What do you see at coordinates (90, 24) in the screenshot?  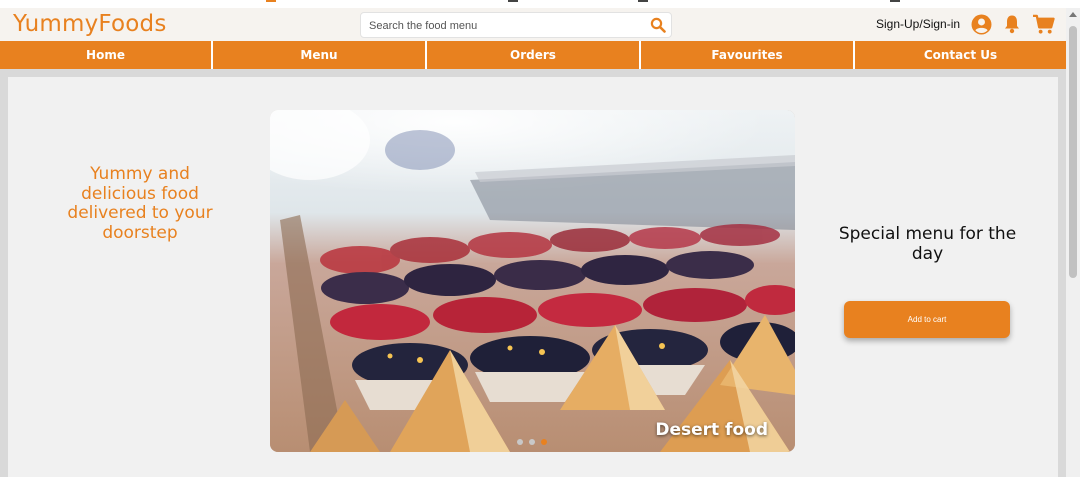 I see `brand-logo: YummyFoods` at bounding box center [90, 24].